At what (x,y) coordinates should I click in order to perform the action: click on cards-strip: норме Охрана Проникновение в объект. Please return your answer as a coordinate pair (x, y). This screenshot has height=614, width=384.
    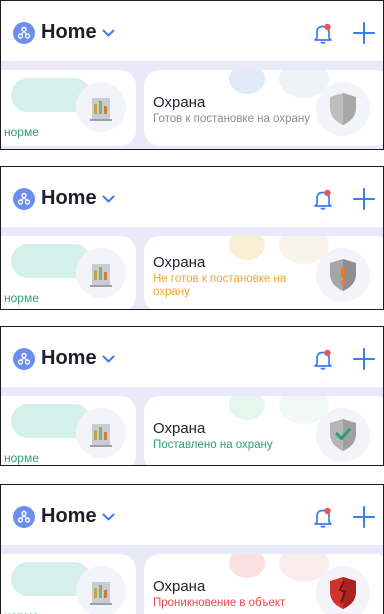
    Looking at the image, I should click on (192, 579).